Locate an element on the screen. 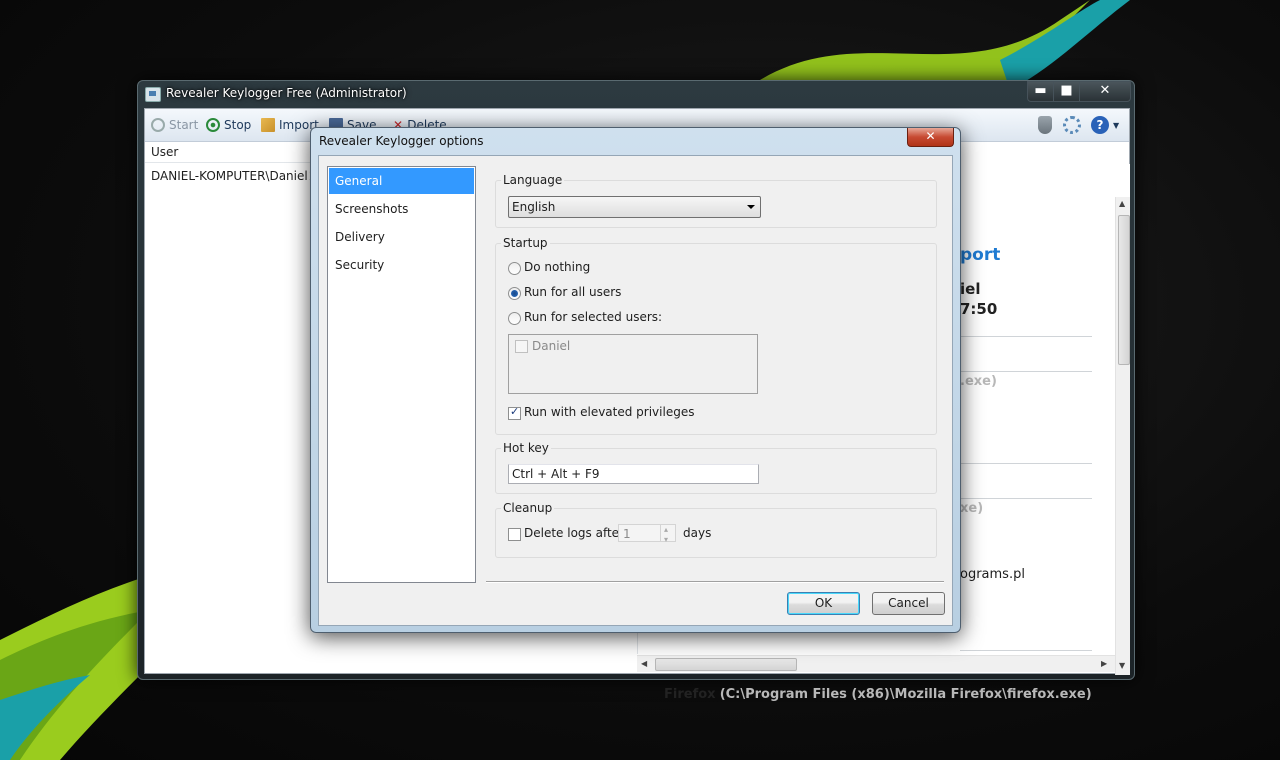 The width and height of the screenshot is (1280, 760). horizontal-scrollbar: ◀ ▶ is located at coordinates (876, 663).